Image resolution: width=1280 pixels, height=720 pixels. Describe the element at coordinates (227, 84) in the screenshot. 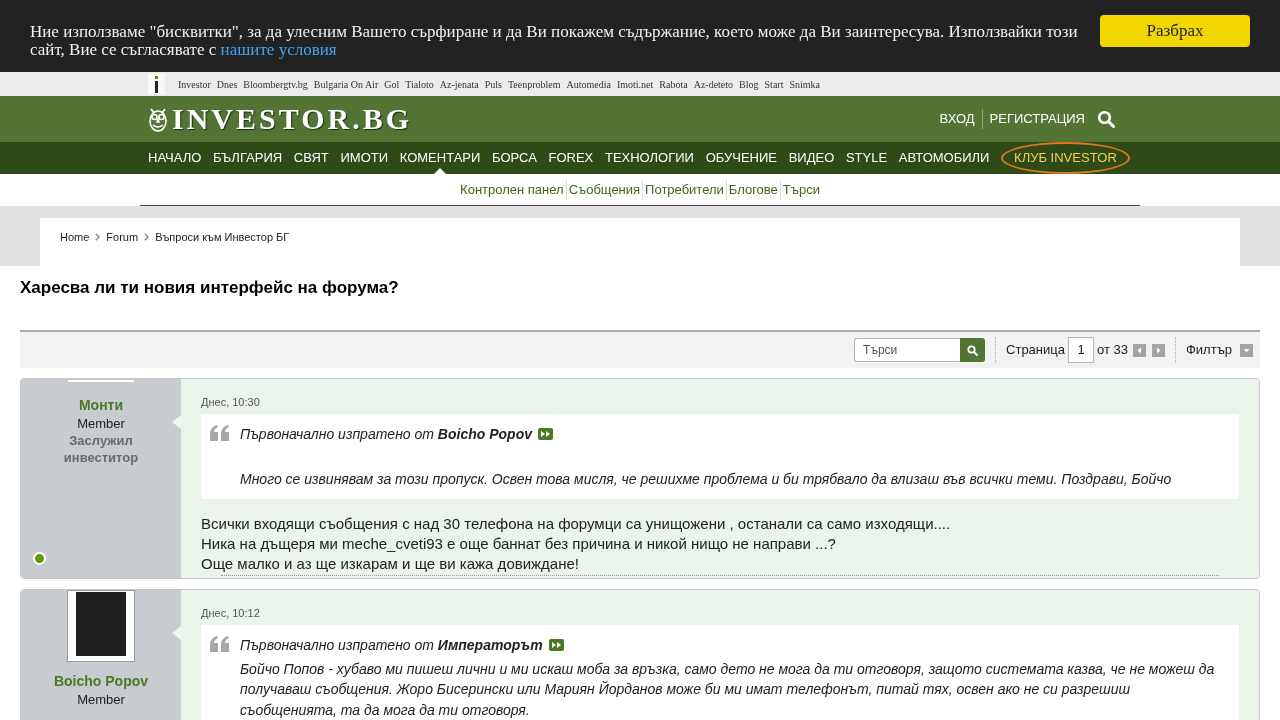

I see `partner-link: Dnes` at that location.